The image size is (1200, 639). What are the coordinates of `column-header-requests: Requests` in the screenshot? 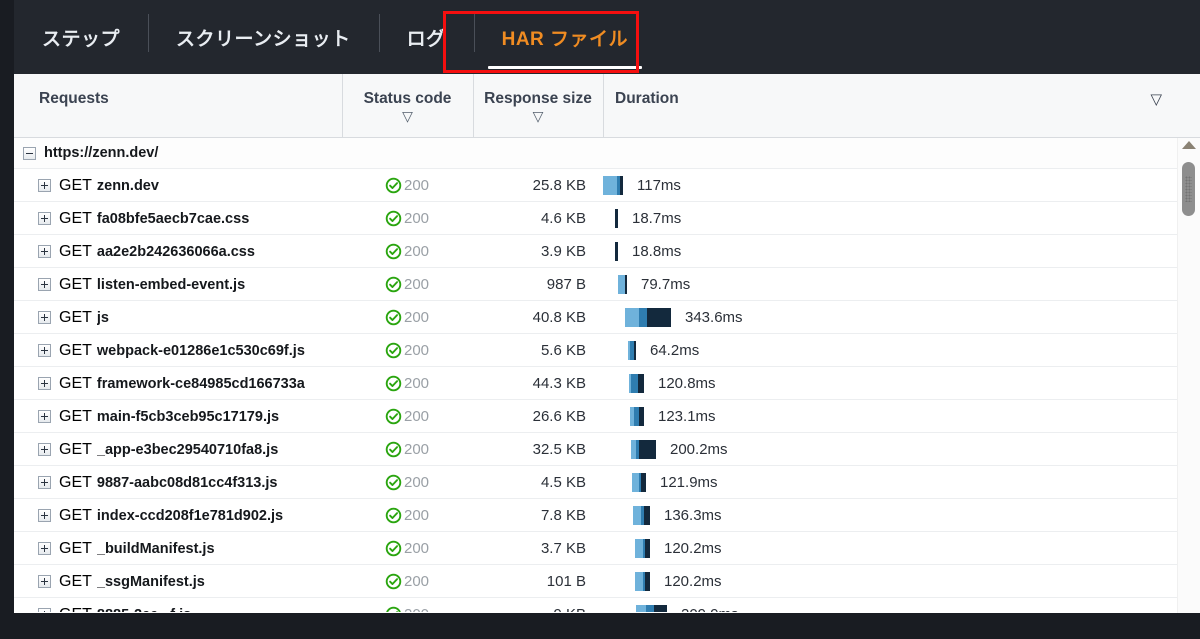 It's located at (174, 106).